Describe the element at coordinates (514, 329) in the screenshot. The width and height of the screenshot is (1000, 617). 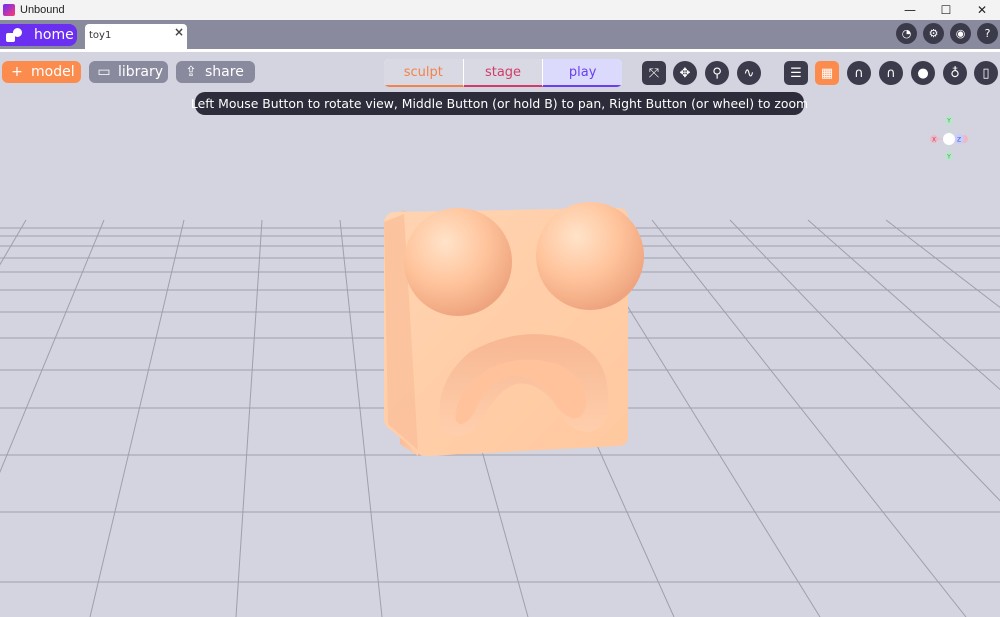
I see `toy-model` at that location.